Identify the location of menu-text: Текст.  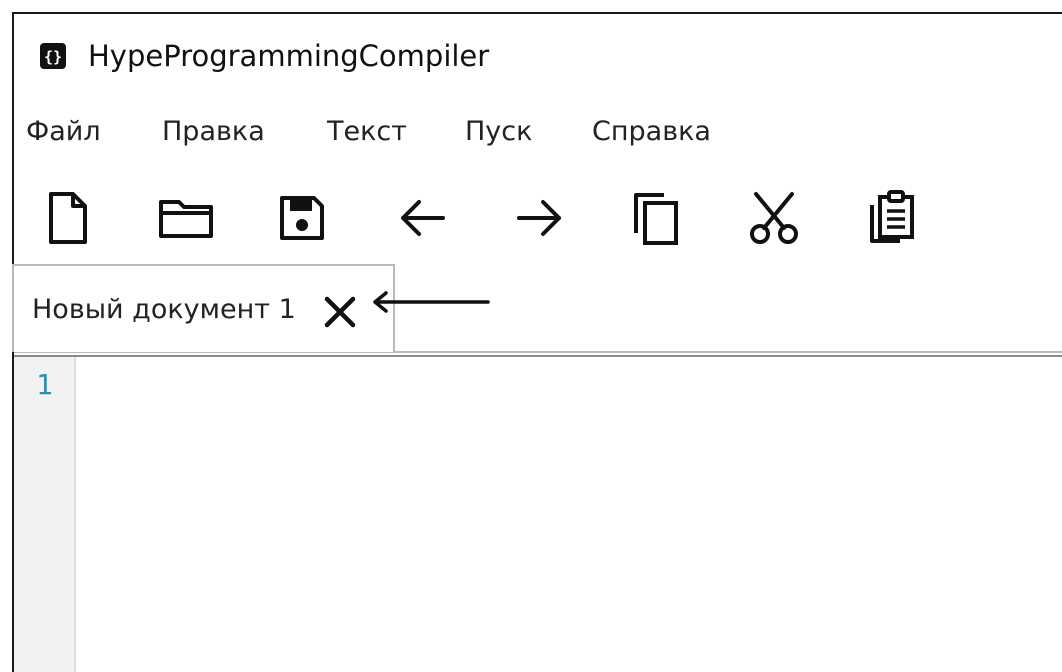
(367, 132).